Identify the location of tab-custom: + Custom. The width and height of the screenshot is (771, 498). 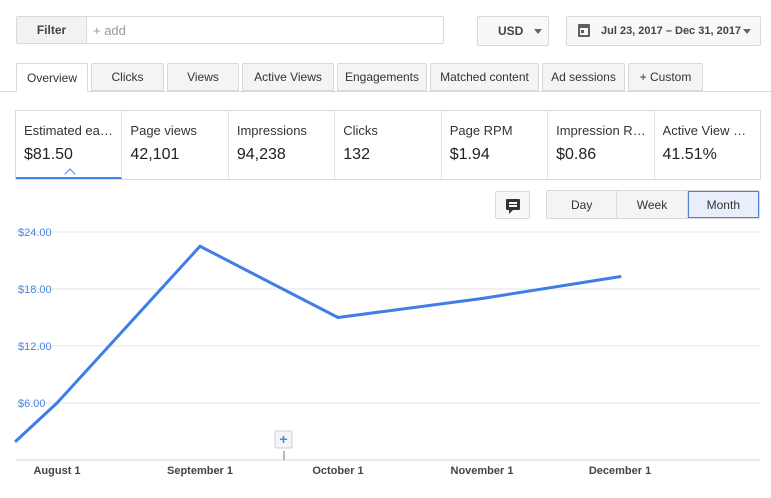
(665, 77).